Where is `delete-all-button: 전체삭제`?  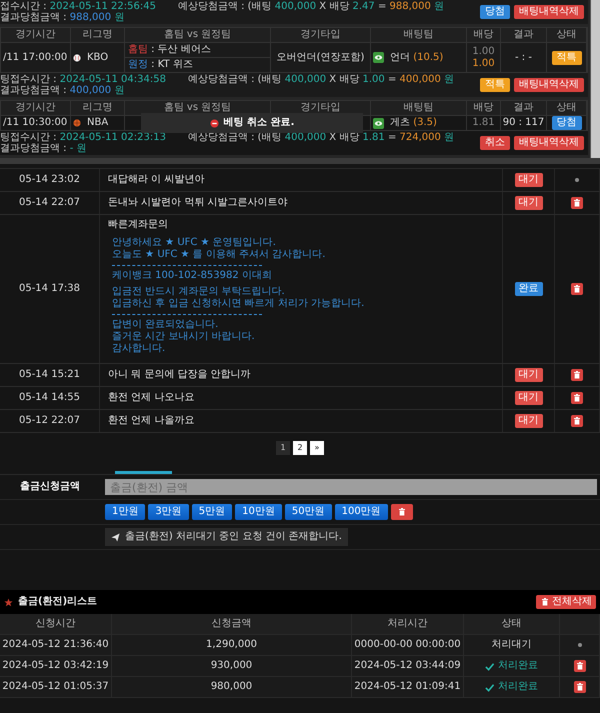
delete-all-button: 전체삭제 is located at coordinates (566, 602).